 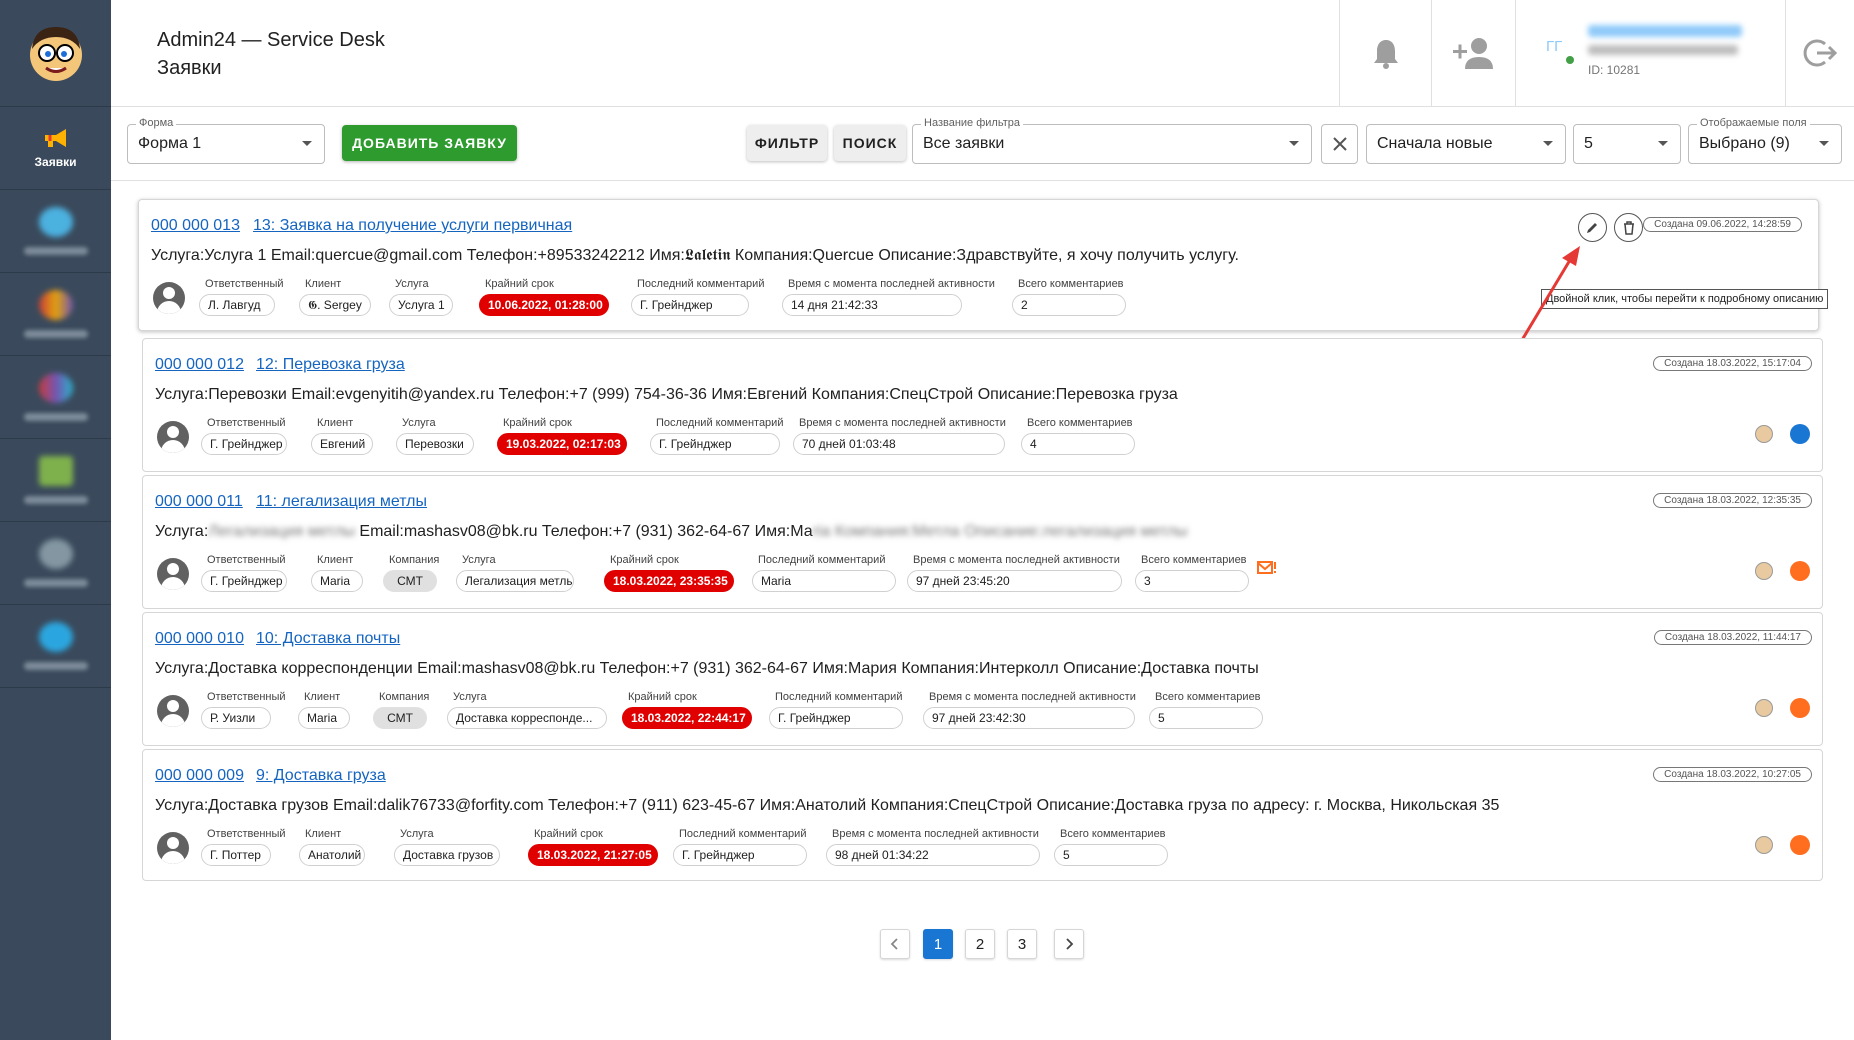 What do you see at coordinates (321, 776) in the screenshot?
I see `request-title-link: 9: Доставка груза` at bounding box center [321, 776].